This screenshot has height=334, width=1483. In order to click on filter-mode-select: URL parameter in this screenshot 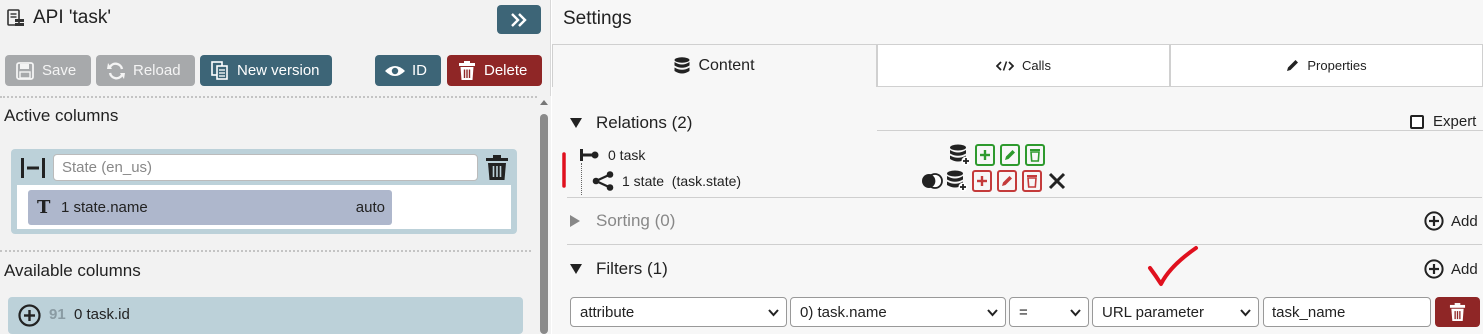, I will do `click(1175, 312)`.